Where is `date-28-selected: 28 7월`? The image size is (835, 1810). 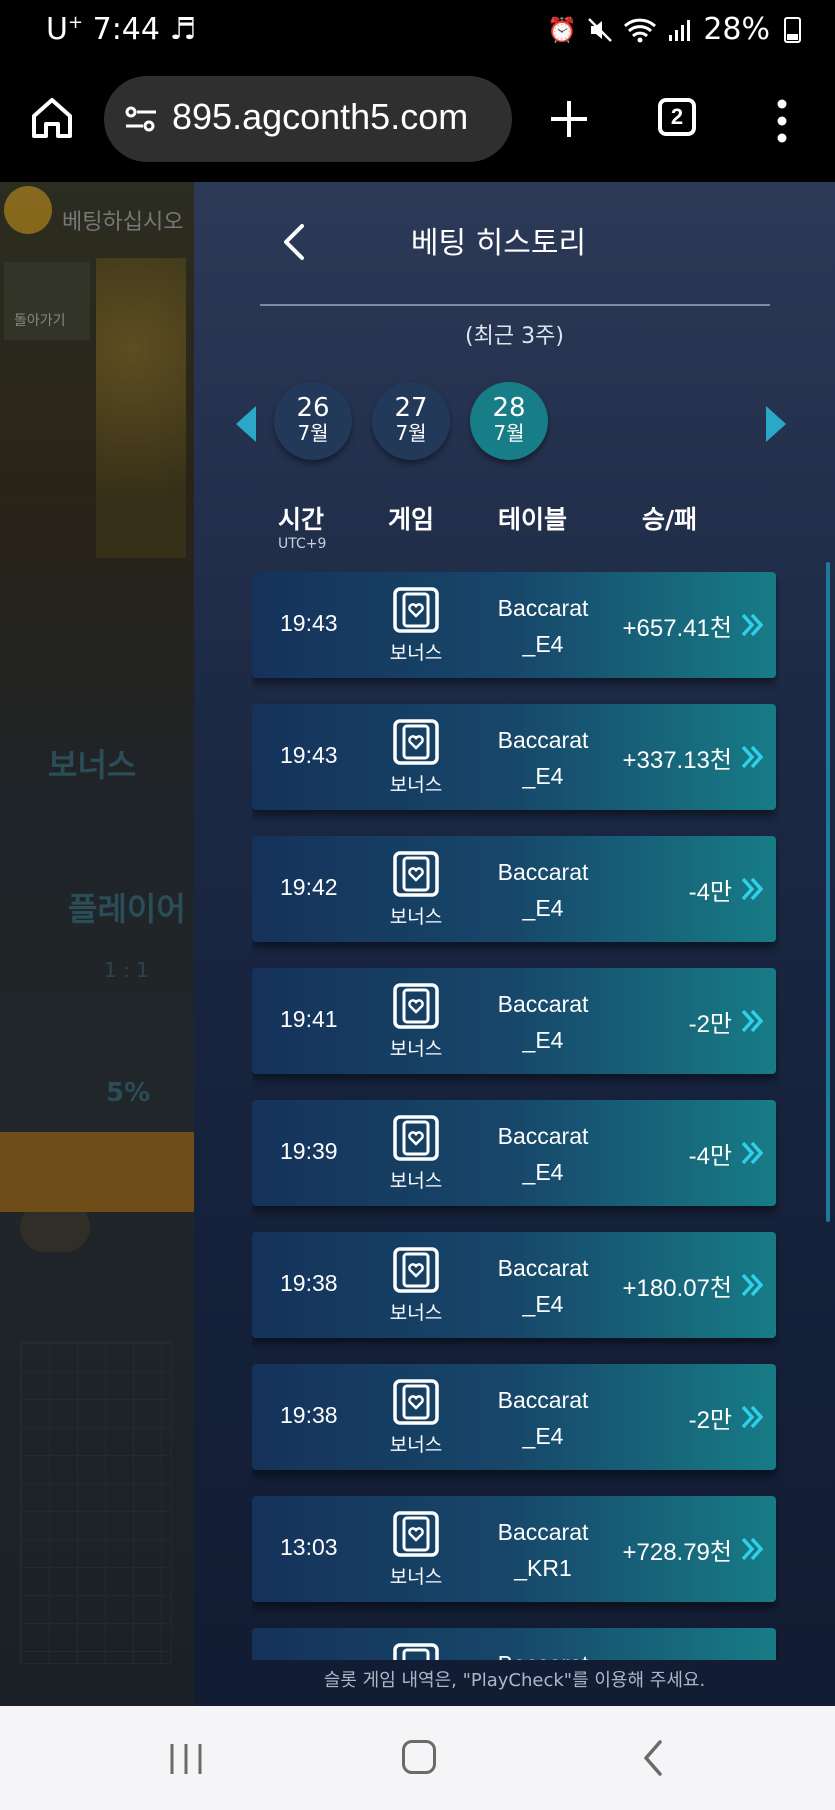
date-28-selected: 28 7월 is located at coordinates (509, 421).